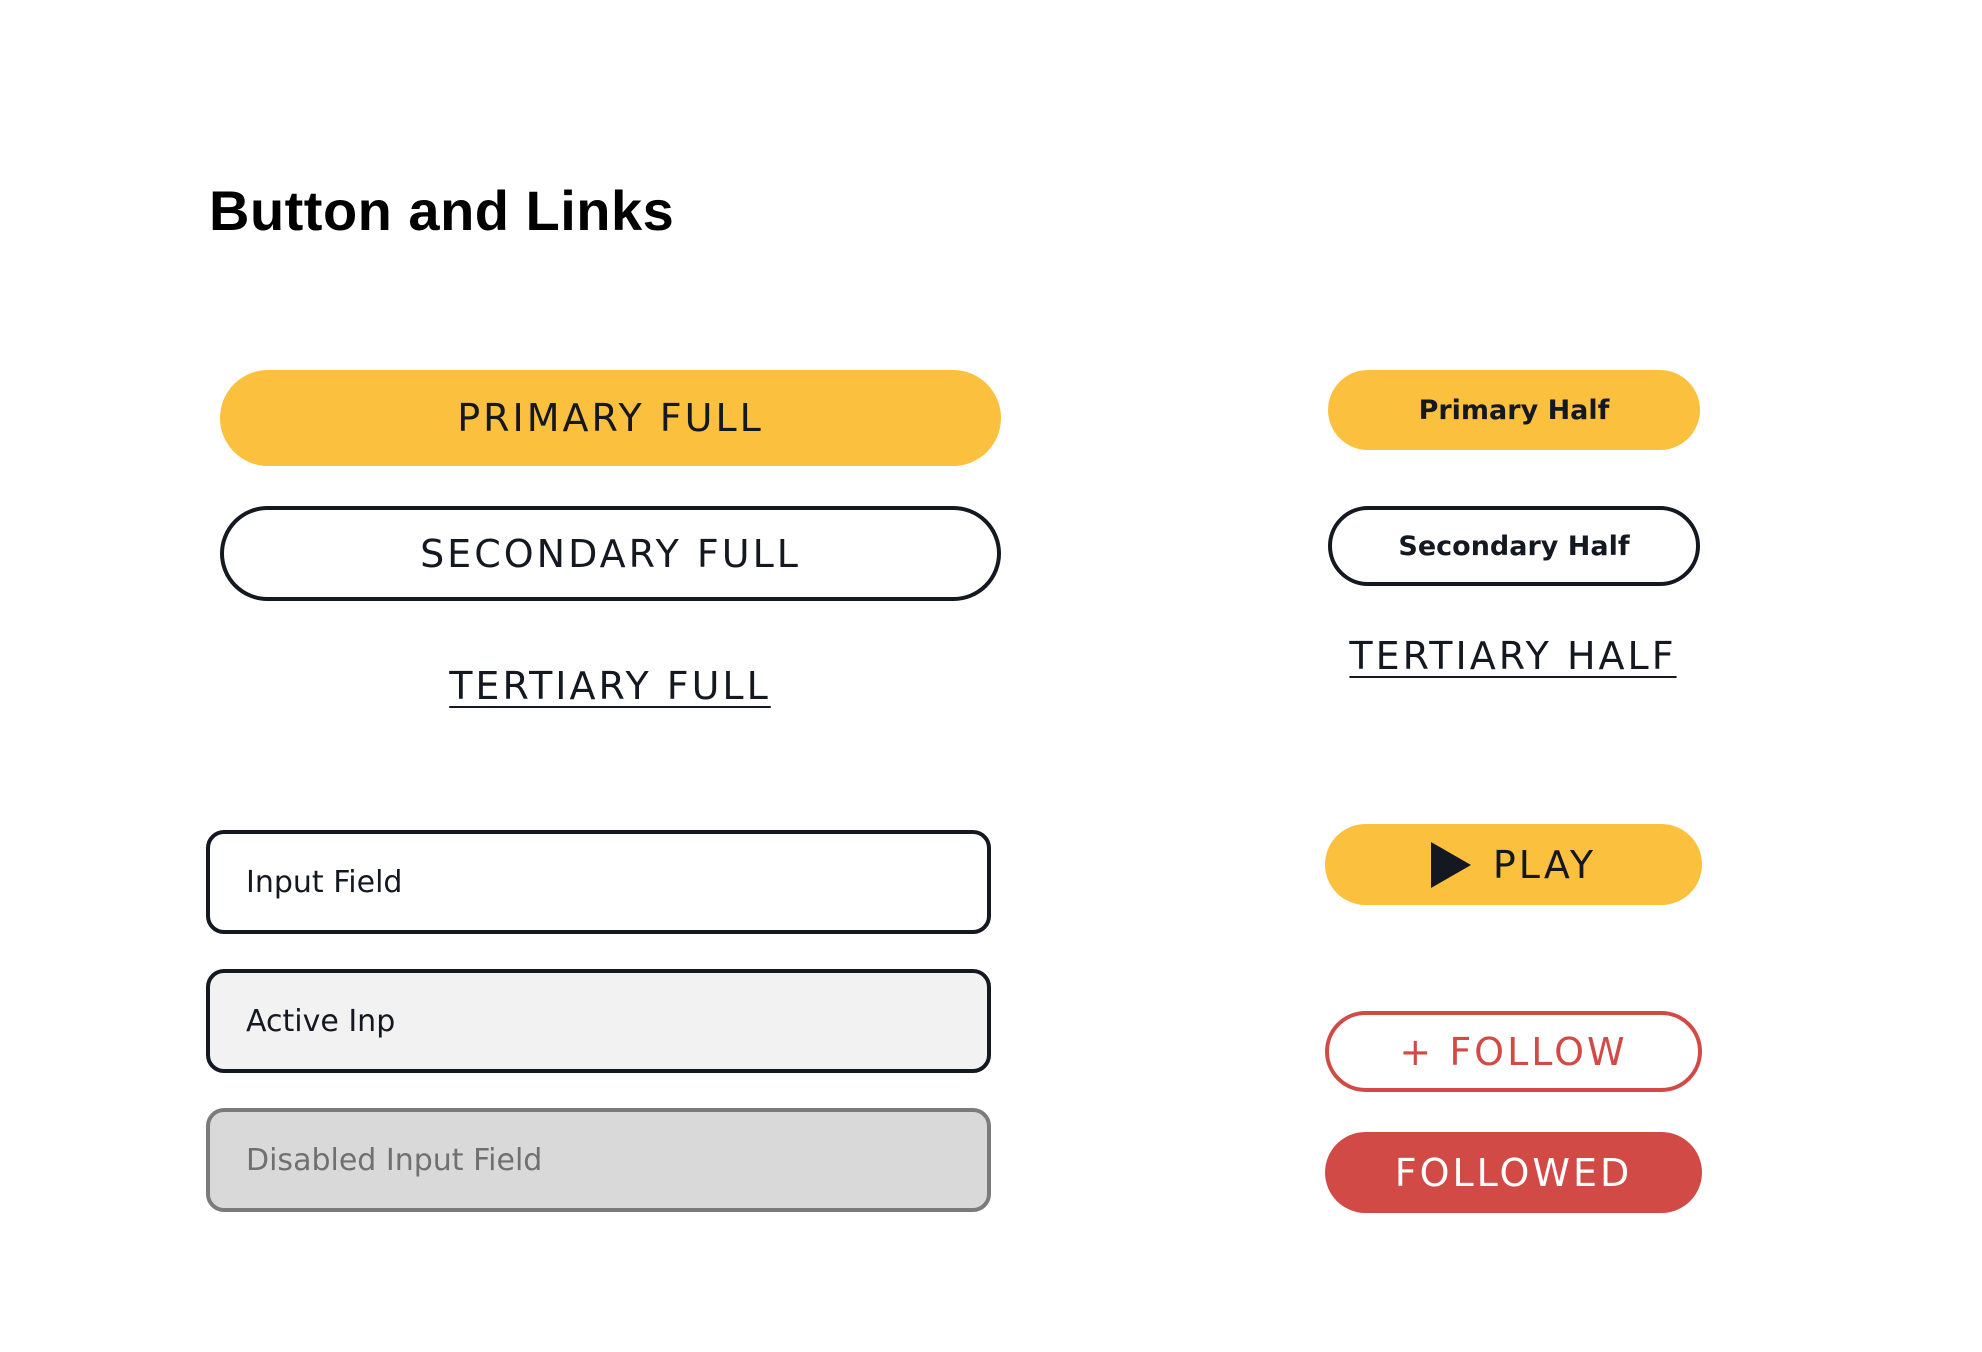  I want to click on input-field: Input Field, so click(598, 882).